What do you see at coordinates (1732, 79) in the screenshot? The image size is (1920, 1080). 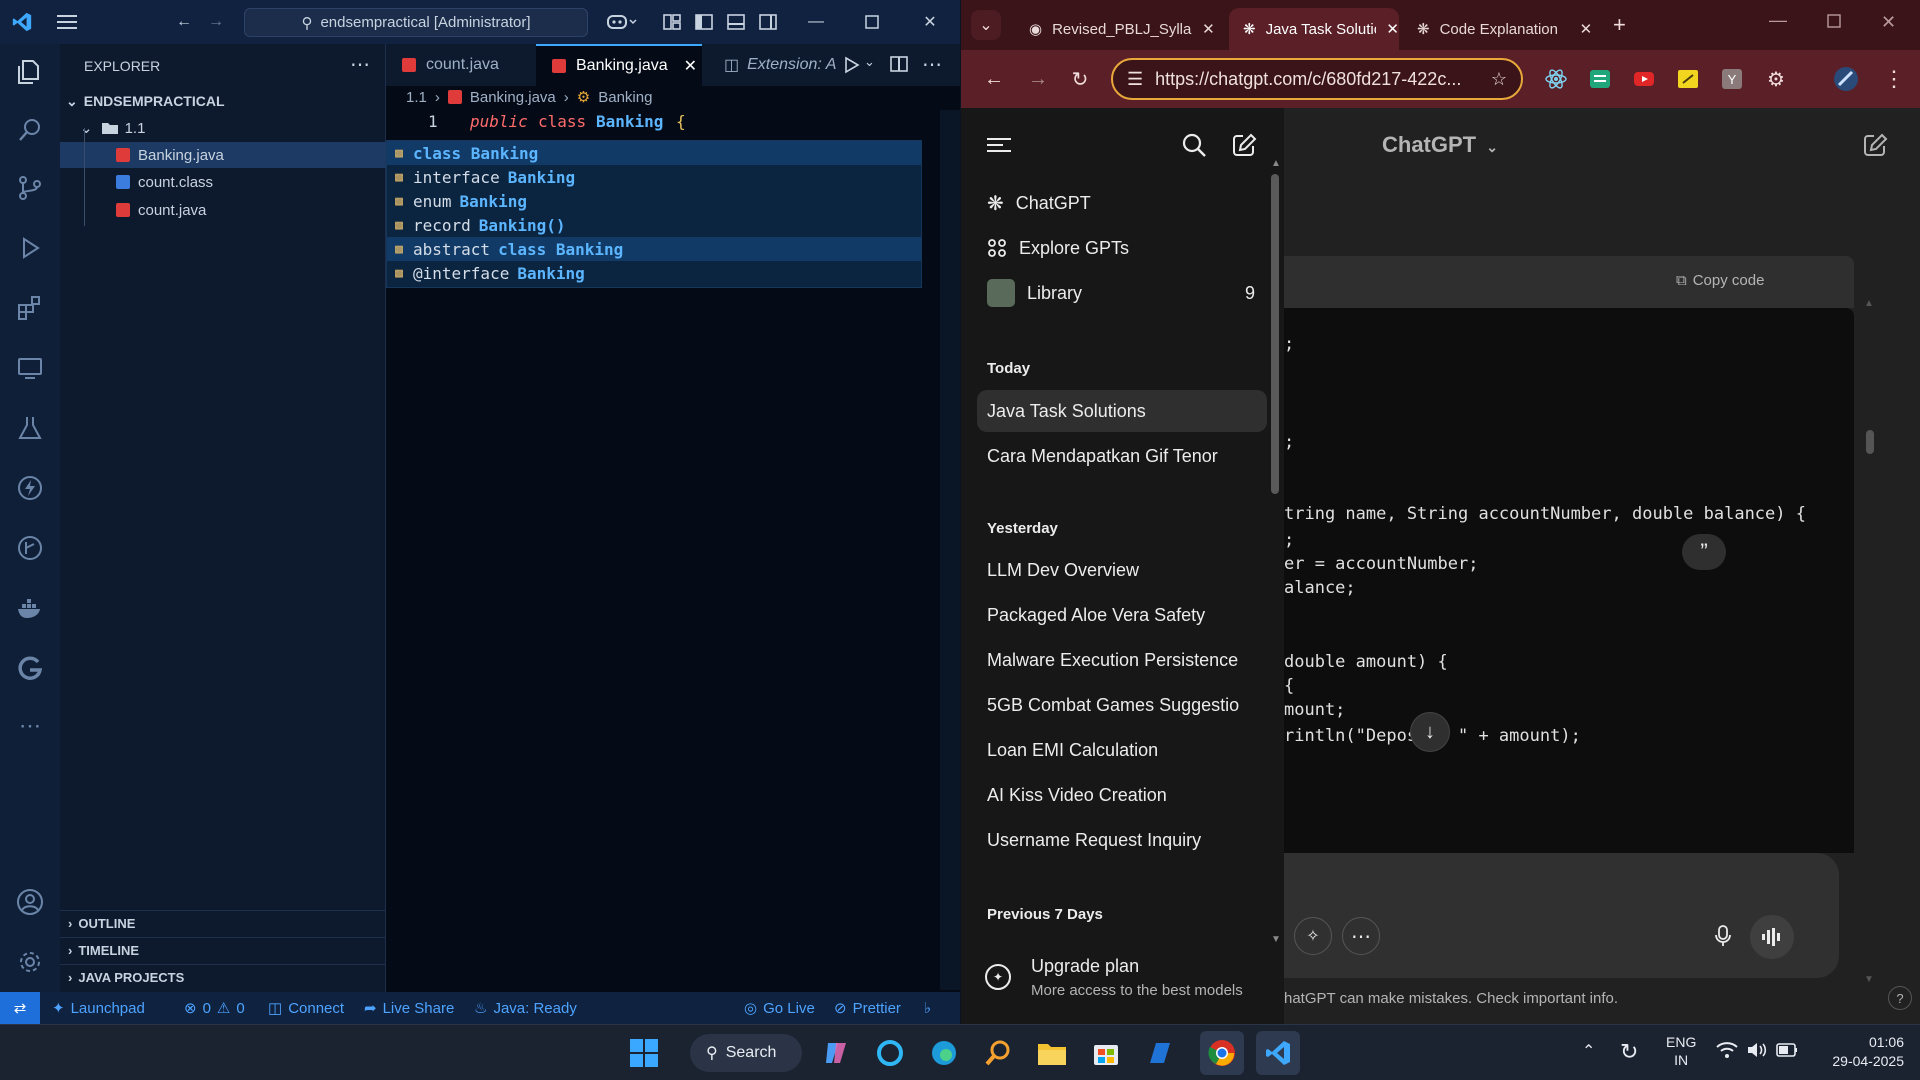 I see `extension-y-icon: Y` at bounding box center [1732, 79].